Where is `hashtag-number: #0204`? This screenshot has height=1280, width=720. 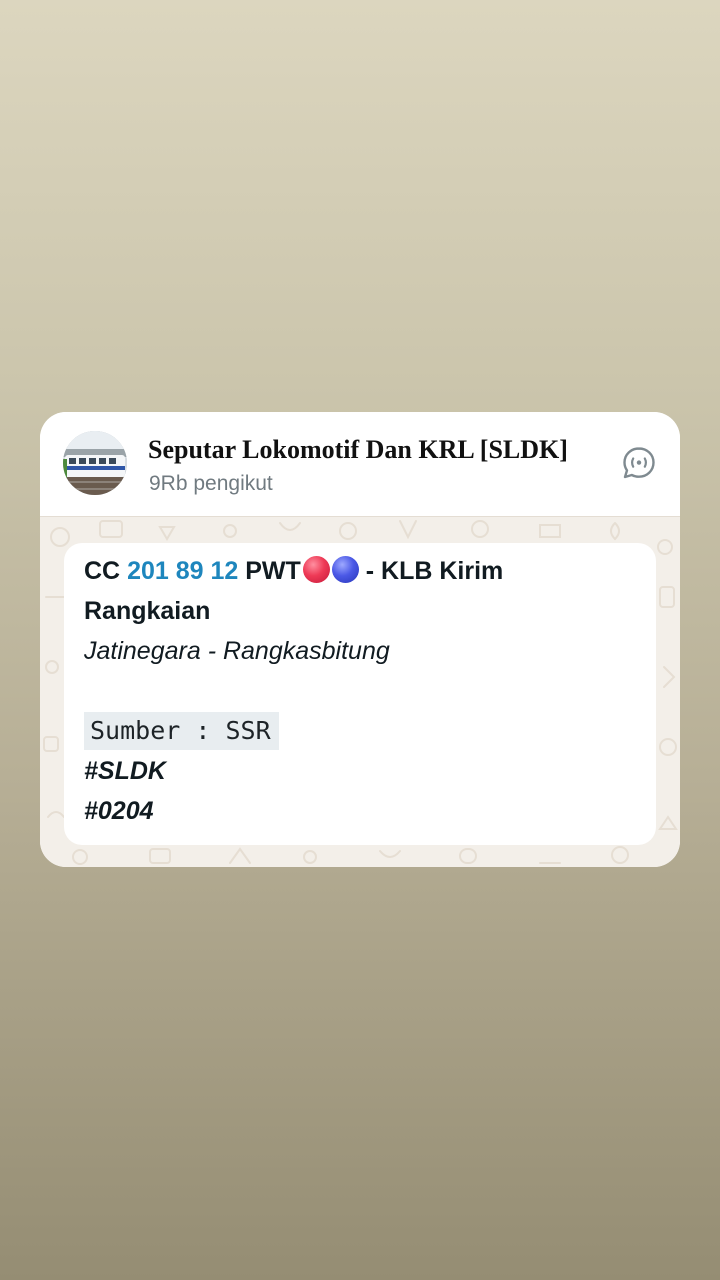
hashtag-number: #0204 is located at coordinates (119, 811).